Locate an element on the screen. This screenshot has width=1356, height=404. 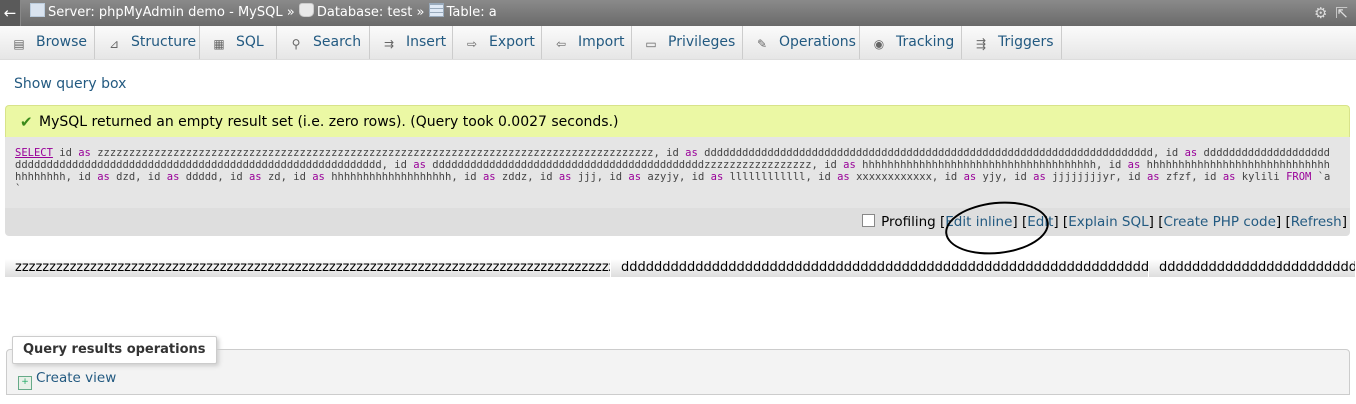
breadcrumb-server: Server: phpMyAdmin demo - MySQL is located at coordinates (165, 12).